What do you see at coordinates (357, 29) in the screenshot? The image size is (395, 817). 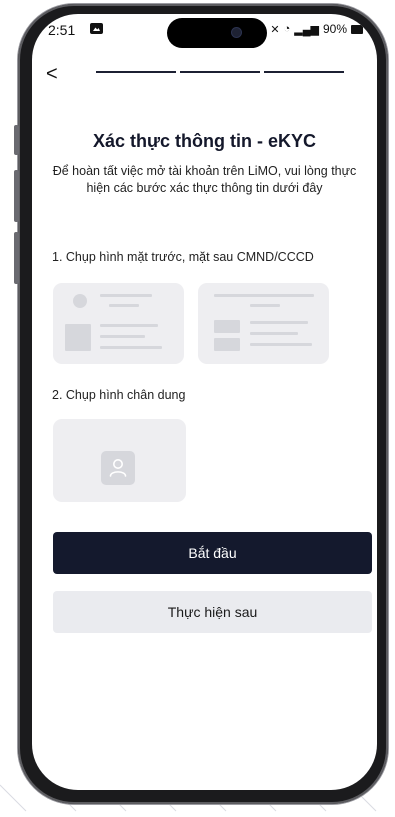 I see `battery-icon` at bounding box center [357, 29].